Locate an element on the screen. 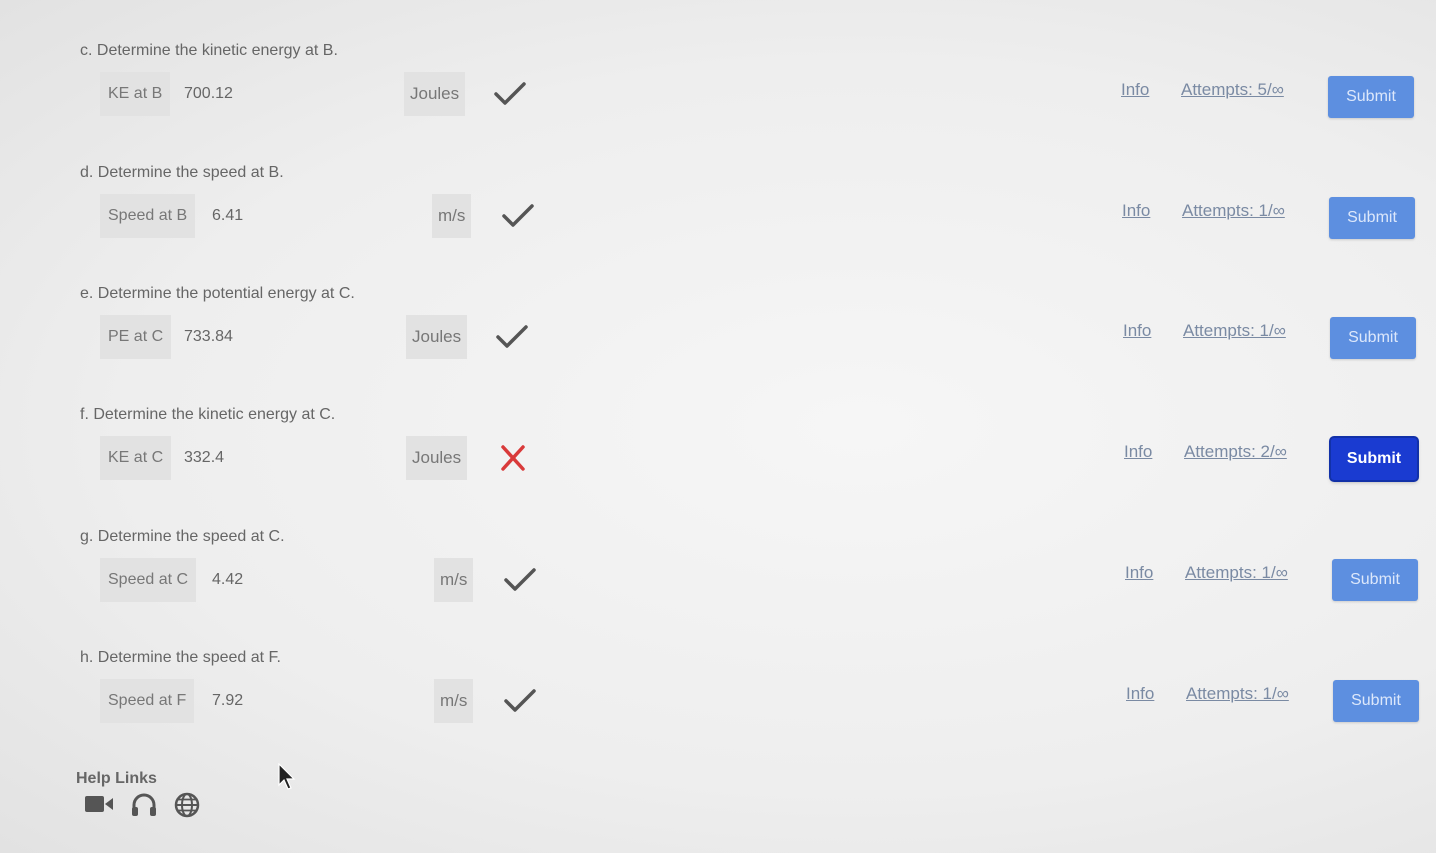 The height and width of the screenshot is (853, 1436). x-mark-icon is located at coordinates (513, 458).